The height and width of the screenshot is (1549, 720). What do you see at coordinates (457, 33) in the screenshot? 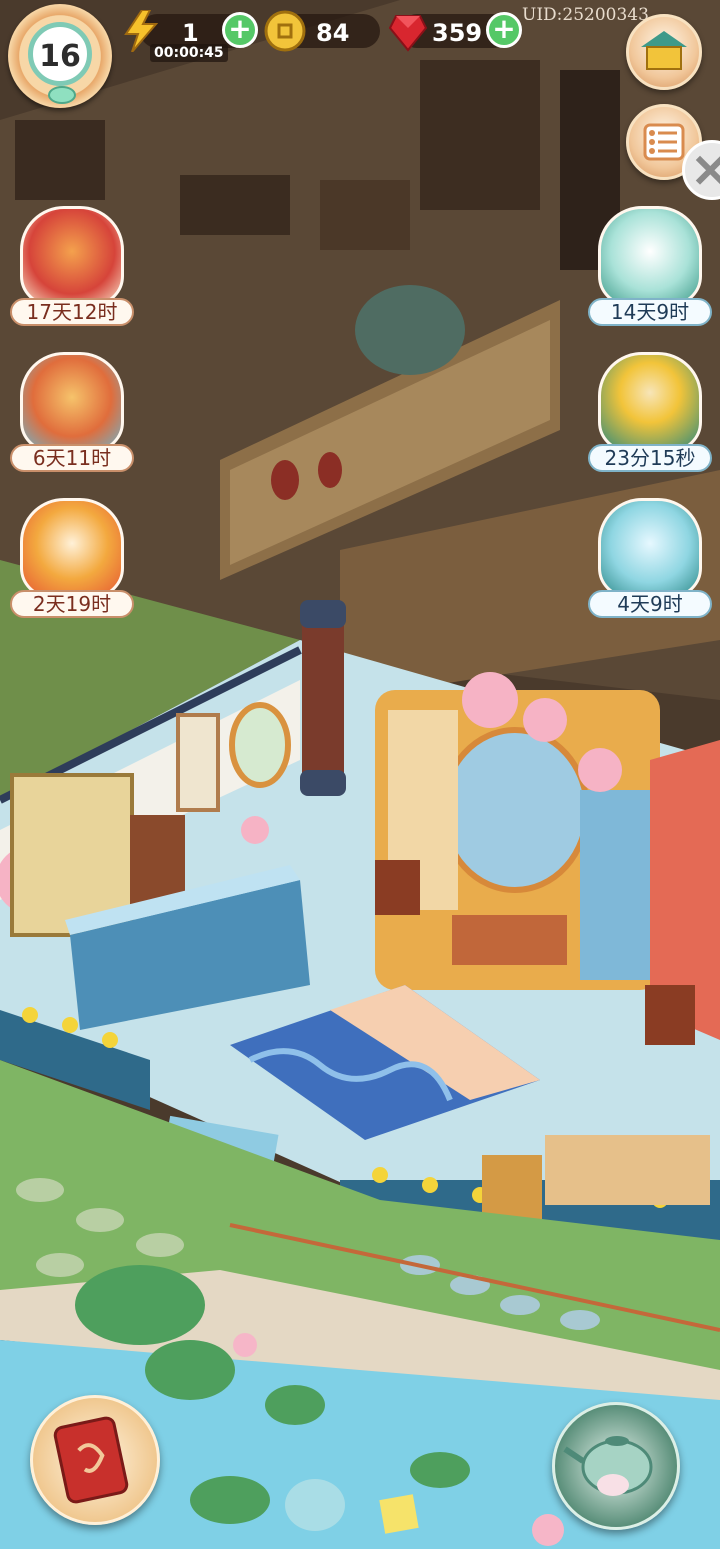
I see `gem-value: 359` at bounding box center [457, 33].